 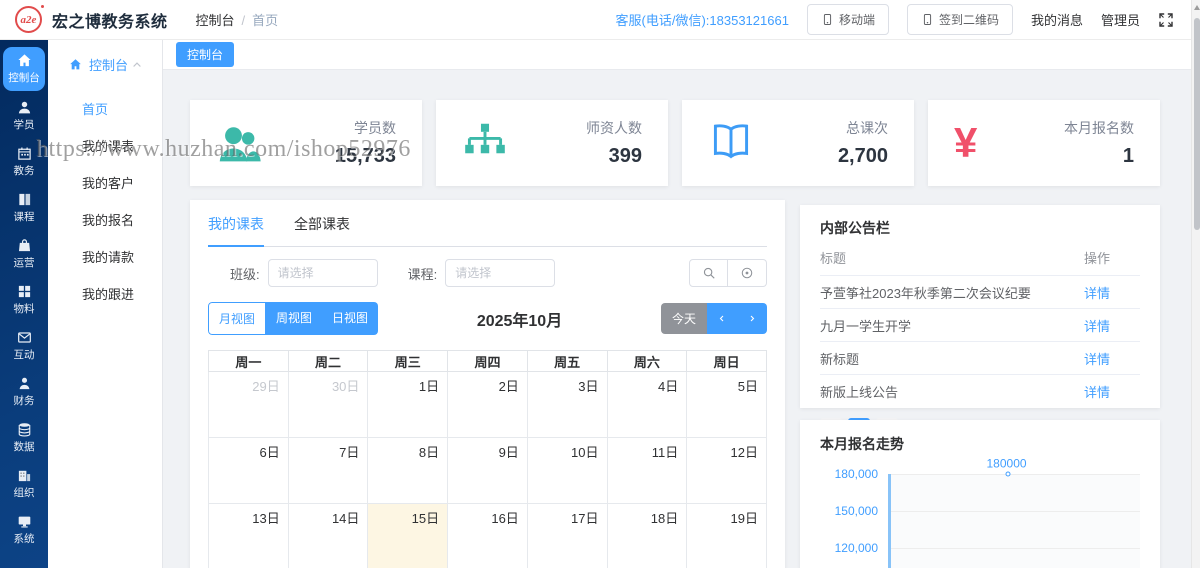 What do you see at coordinates (24, 116) in the screenshot?
I see `sidebar-item-user: 学员` at bounding box center [24, 116].